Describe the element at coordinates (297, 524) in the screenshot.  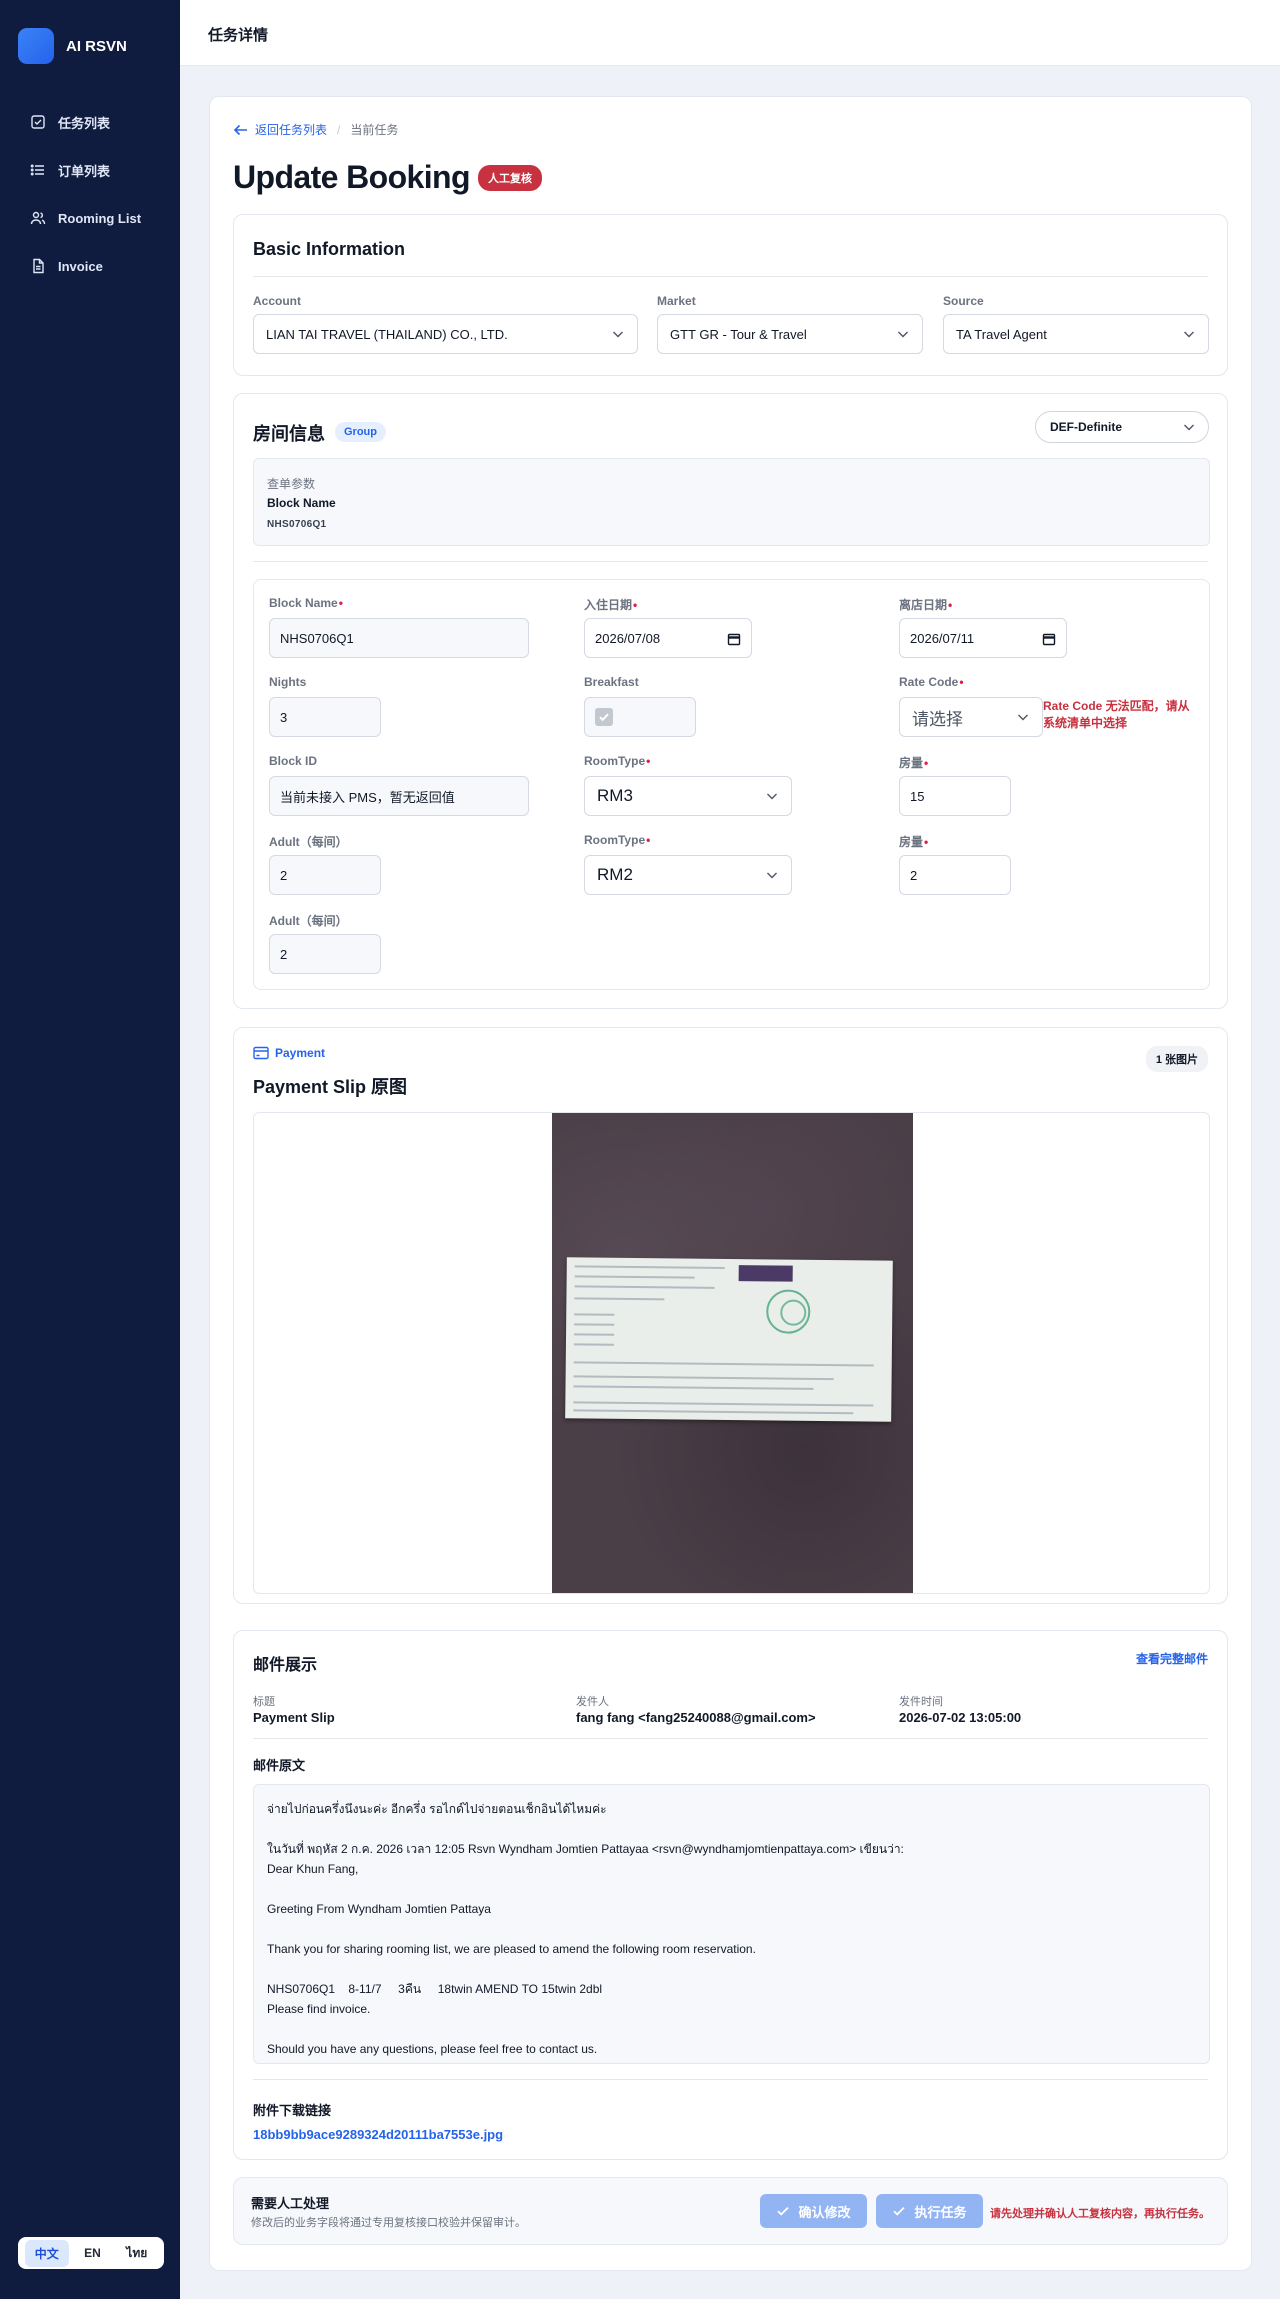
I see `query-param-value: NHS0706Q1` at that location.